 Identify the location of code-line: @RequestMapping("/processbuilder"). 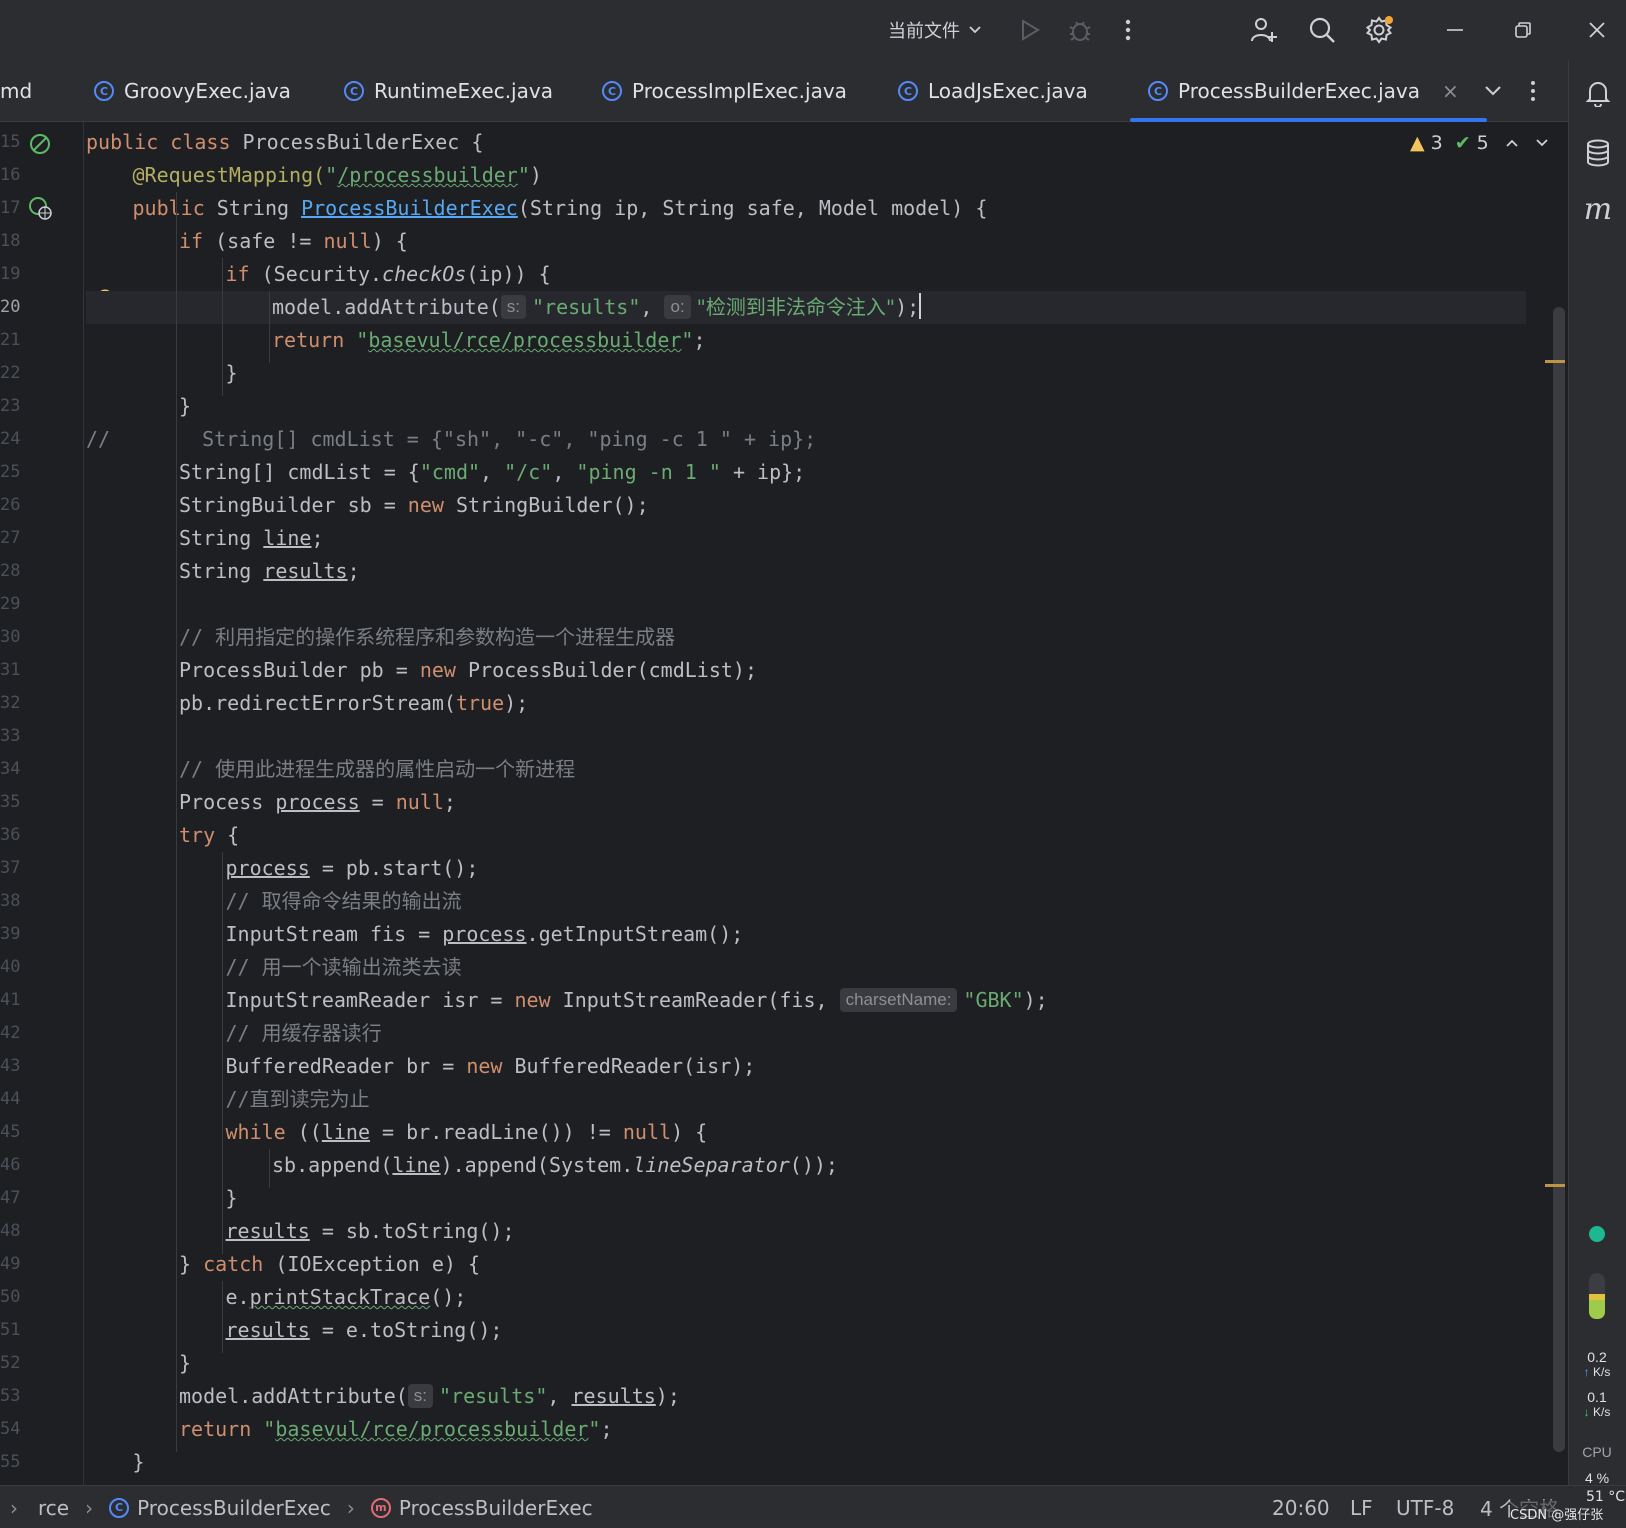
(337, 175).